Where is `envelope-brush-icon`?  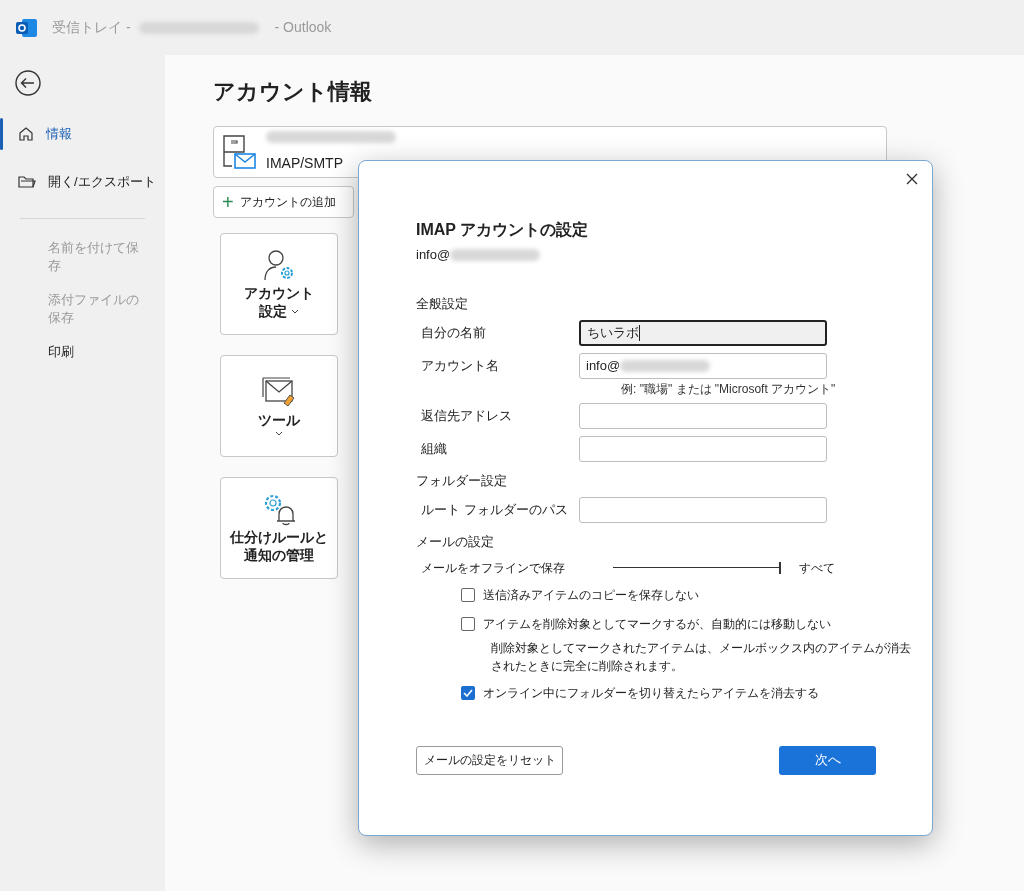 envelope-brush-icon is located at coordinates (279, 392).